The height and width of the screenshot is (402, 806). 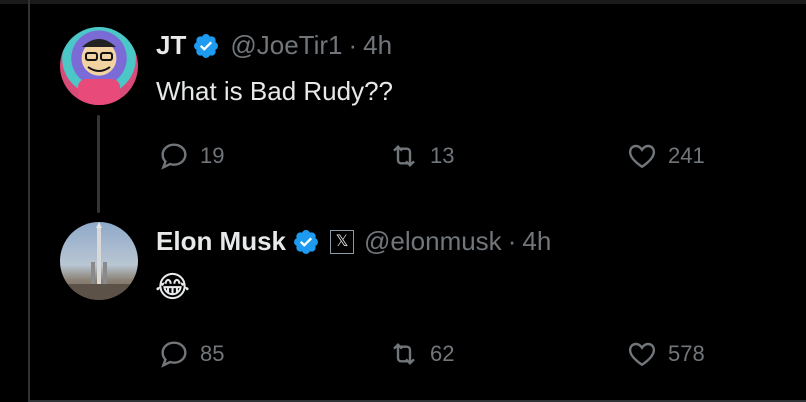 I want to click on tweet-emoji: 😂, so click(x=173, y=287).